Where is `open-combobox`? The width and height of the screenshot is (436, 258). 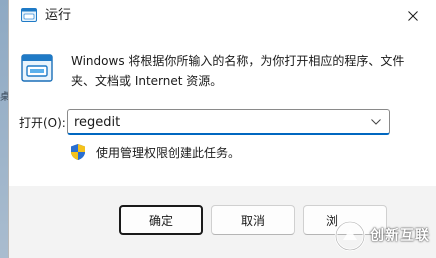 open-combobox is located at coordinates (228, 122).